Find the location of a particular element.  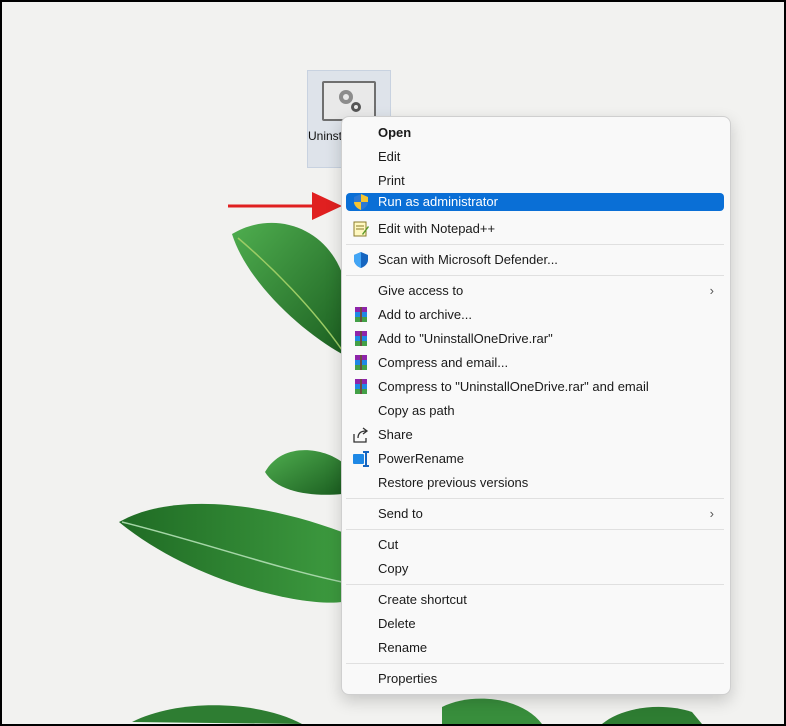

menu-item-add-to-rar: Add to "UninstallOneDrive.rar" is located at coordinates (535, 338).